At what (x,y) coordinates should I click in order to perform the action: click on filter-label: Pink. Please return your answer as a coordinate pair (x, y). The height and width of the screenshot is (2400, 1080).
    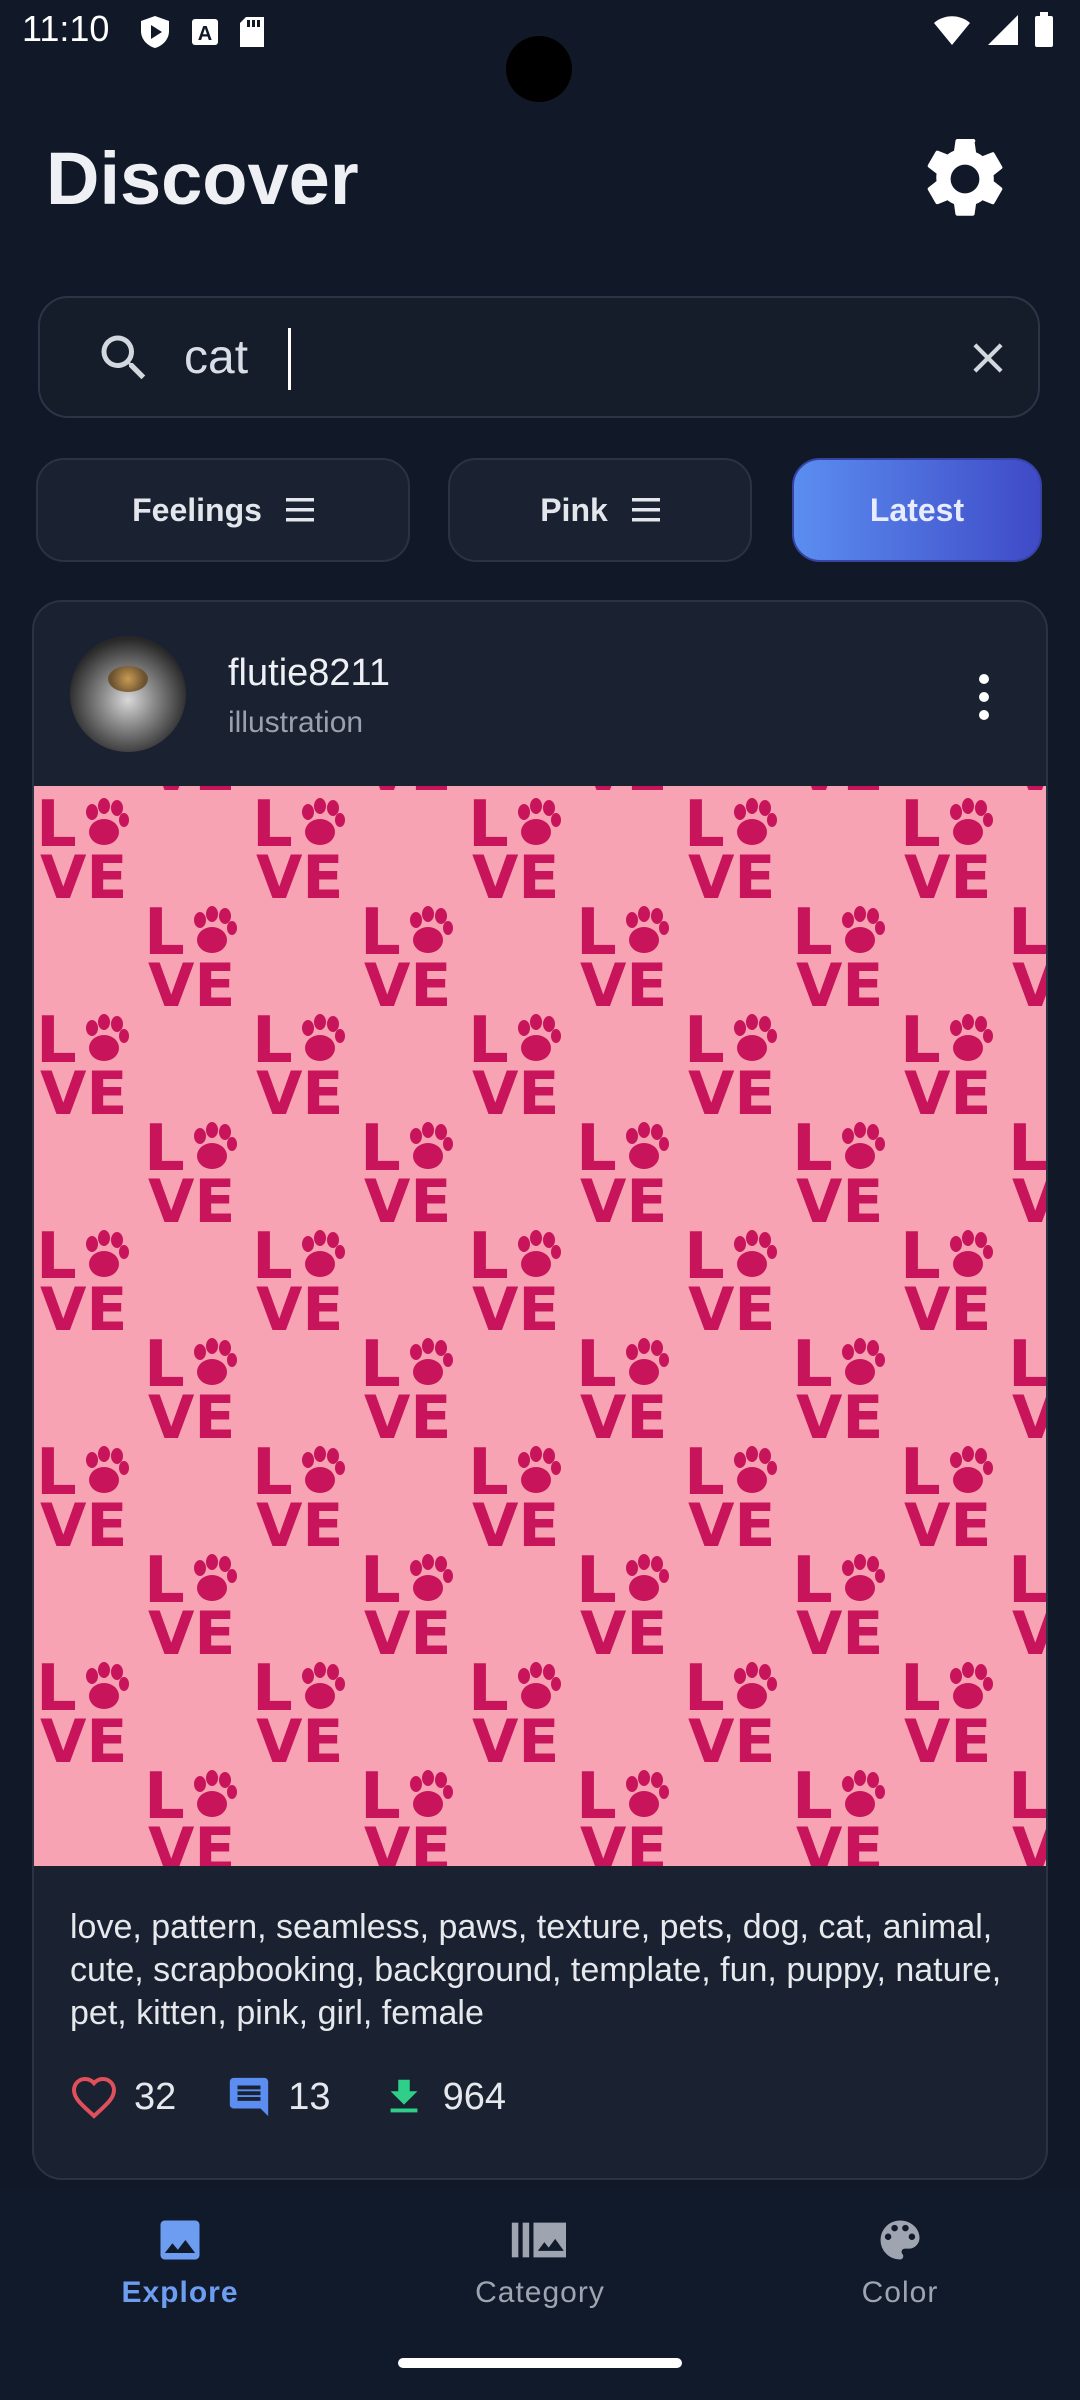
    Looking at the image, I should click on (574, 509).